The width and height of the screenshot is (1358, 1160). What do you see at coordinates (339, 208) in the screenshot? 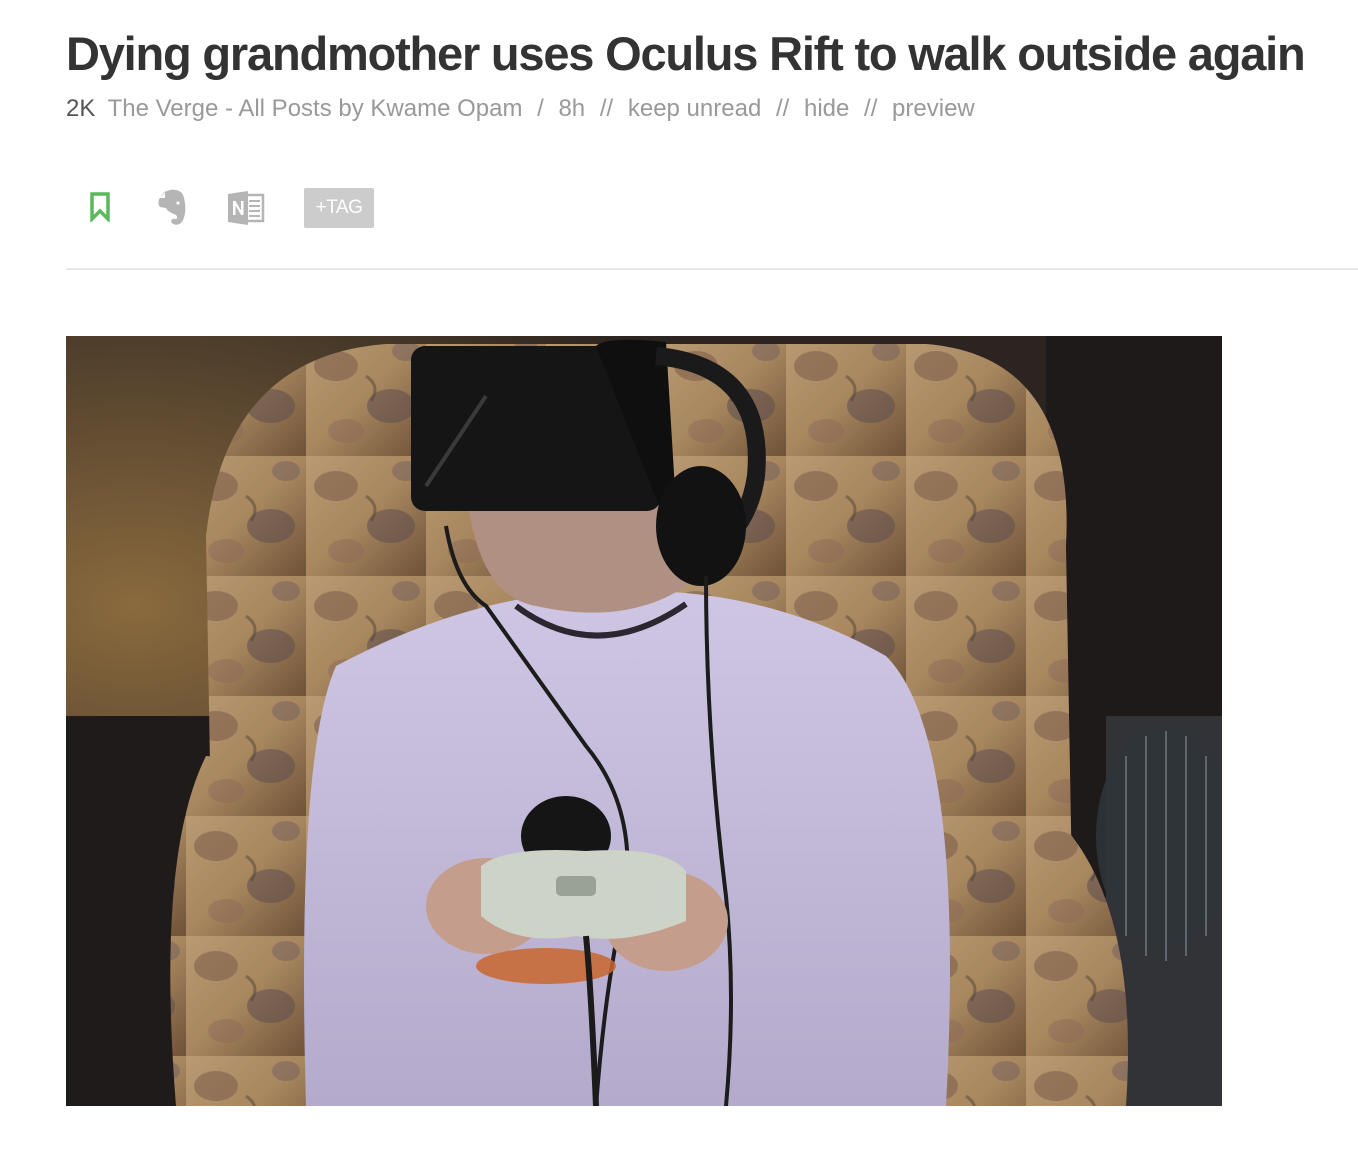
I see `add-tag-button: +TAG` at bounding box center [339, 208].